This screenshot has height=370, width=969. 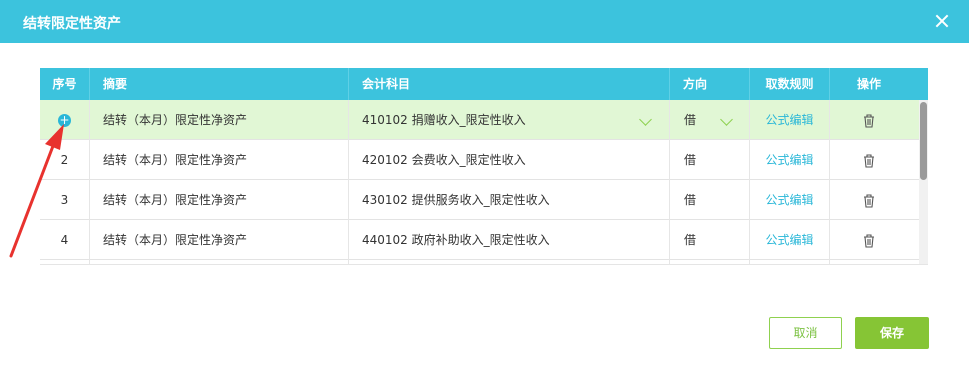 I want to click on header-index: 序号, so click(x=65, y=84).